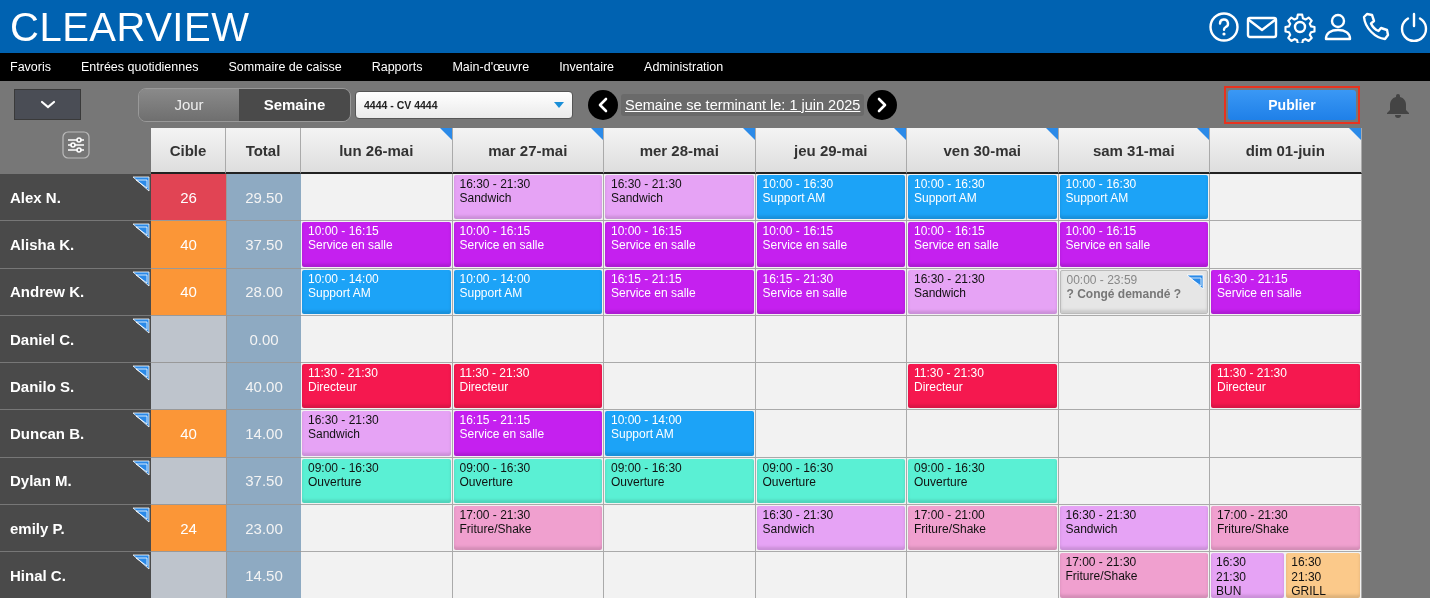 The image size is (1430, 598). What do you see at coordinates (397, 67) in the screenshot?
I see `menu-item: Rapports` at bounding box center [397, 67].